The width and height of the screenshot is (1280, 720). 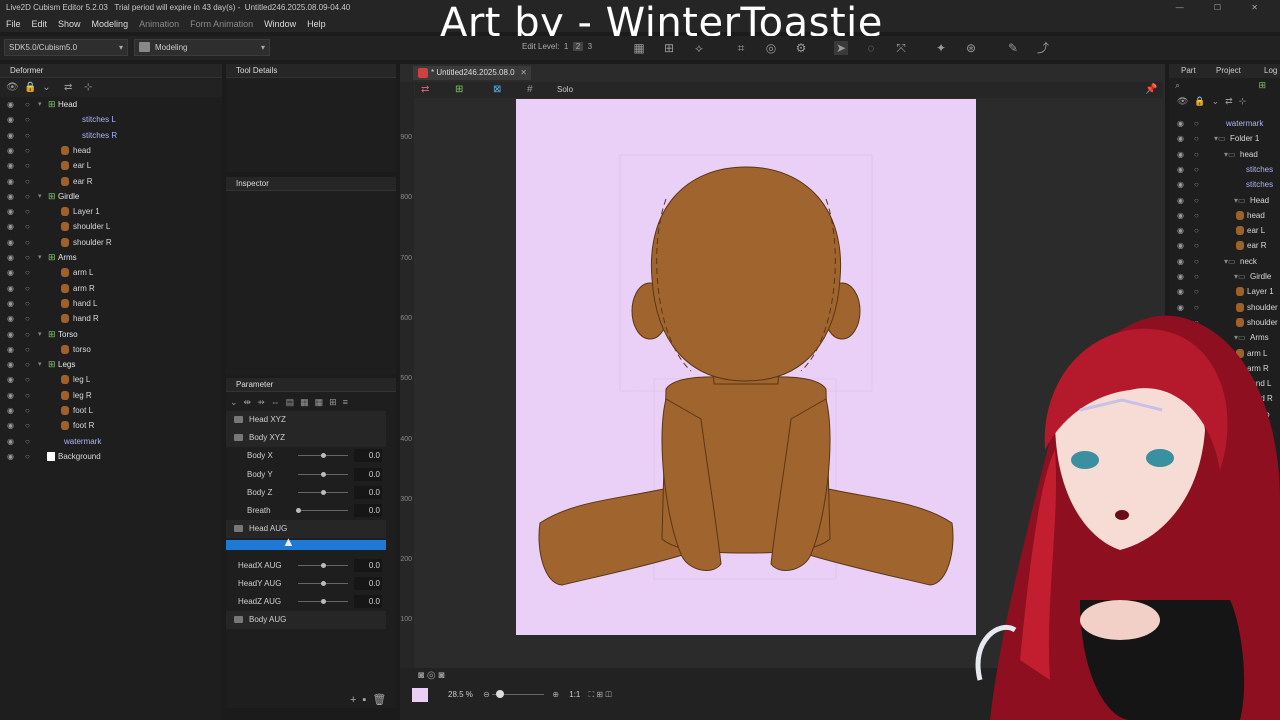 I want to click on target-icon: ⊛, so click(x=971, y=48).